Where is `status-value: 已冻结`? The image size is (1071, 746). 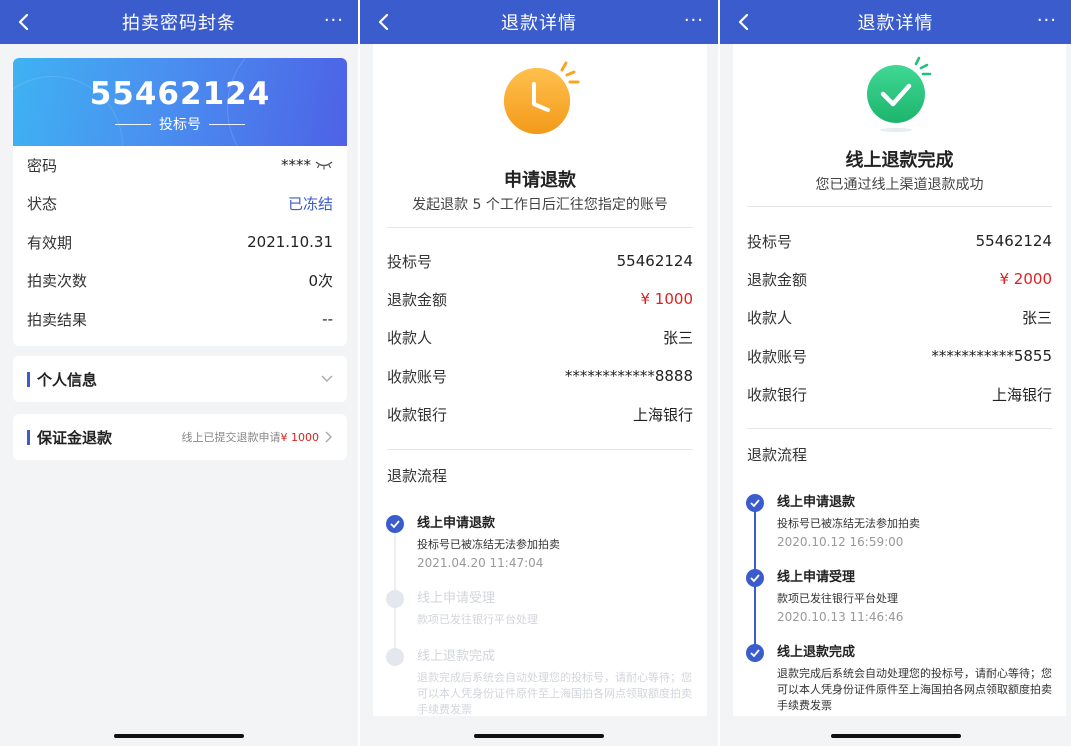
status-value: 已冻结 is located at coordinates (310, 204).